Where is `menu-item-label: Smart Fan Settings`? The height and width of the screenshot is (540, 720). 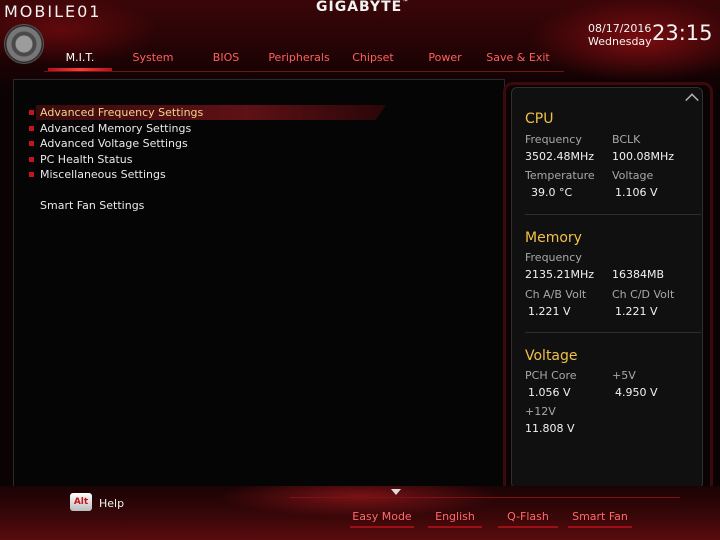
menu-item-label: Smart Fan Settings is located at coordinates (92, 205).